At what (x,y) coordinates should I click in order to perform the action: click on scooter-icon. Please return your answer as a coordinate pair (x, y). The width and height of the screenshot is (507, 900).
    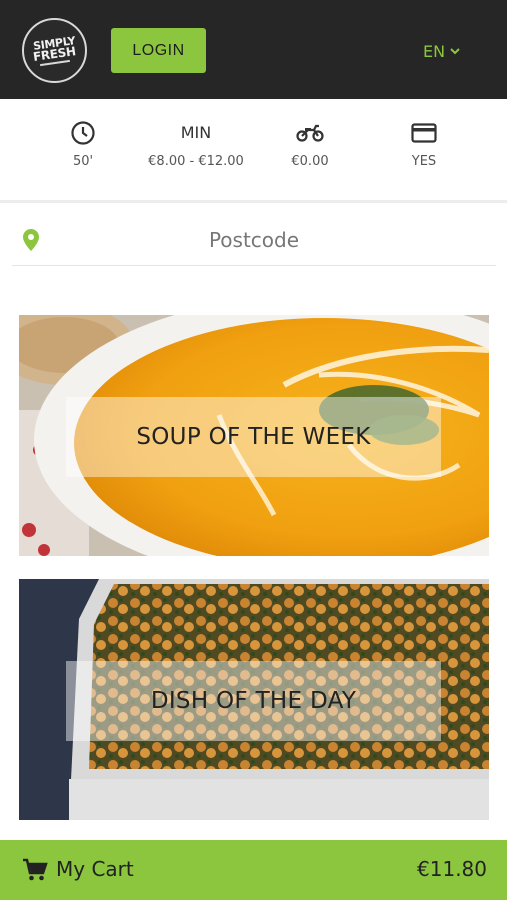
    Looking at the image, I should click on (310, 133).